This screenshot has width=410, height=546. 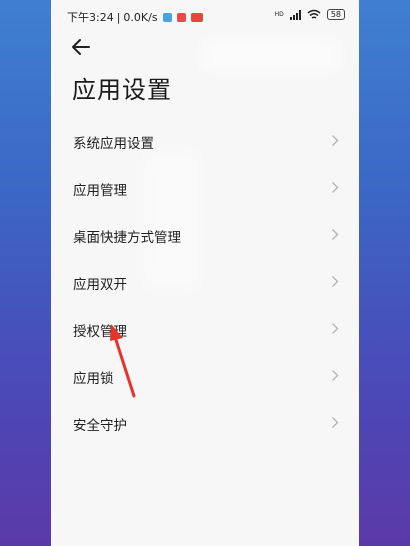 I want to click on status-time: 下午3:24, so click(x=90, y=17).